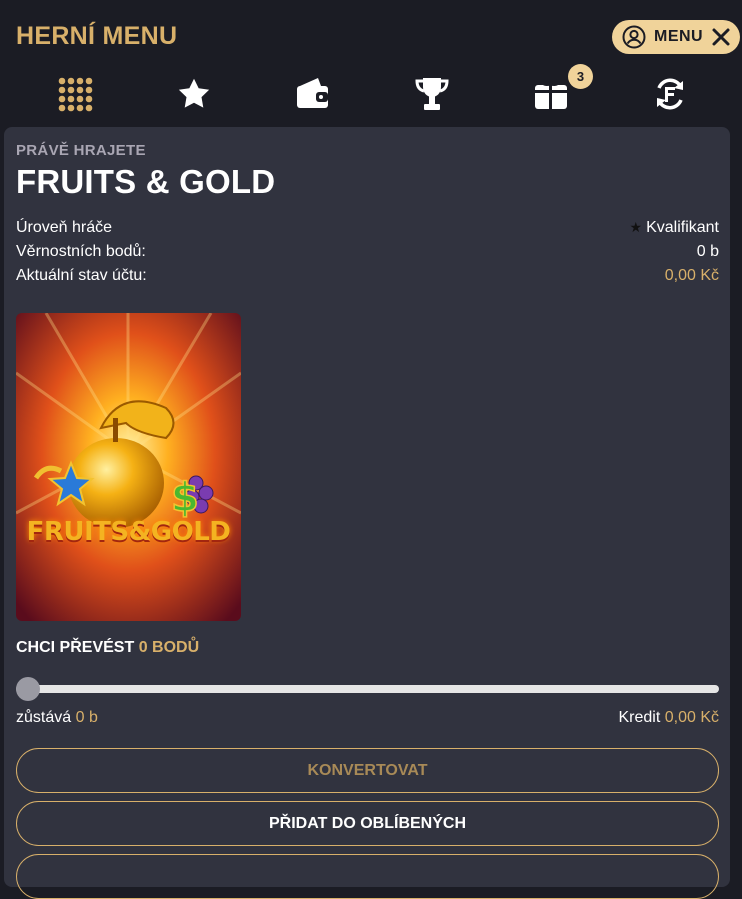  Describe the element at coordinates (580, 76) in the screenshot. I see `gift-badge: 3` at that location.